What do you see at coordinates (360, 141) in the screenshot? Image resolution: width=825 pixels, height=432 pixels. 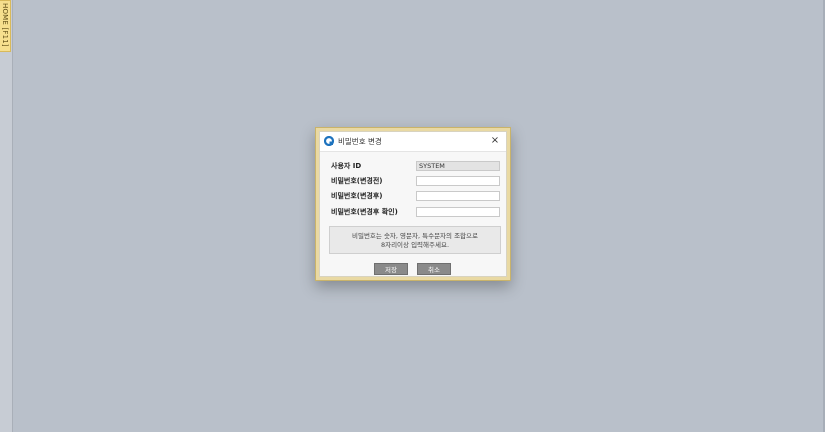 I see `dialog-title: 비밀번호 변경` at bounding box center [360, 141].